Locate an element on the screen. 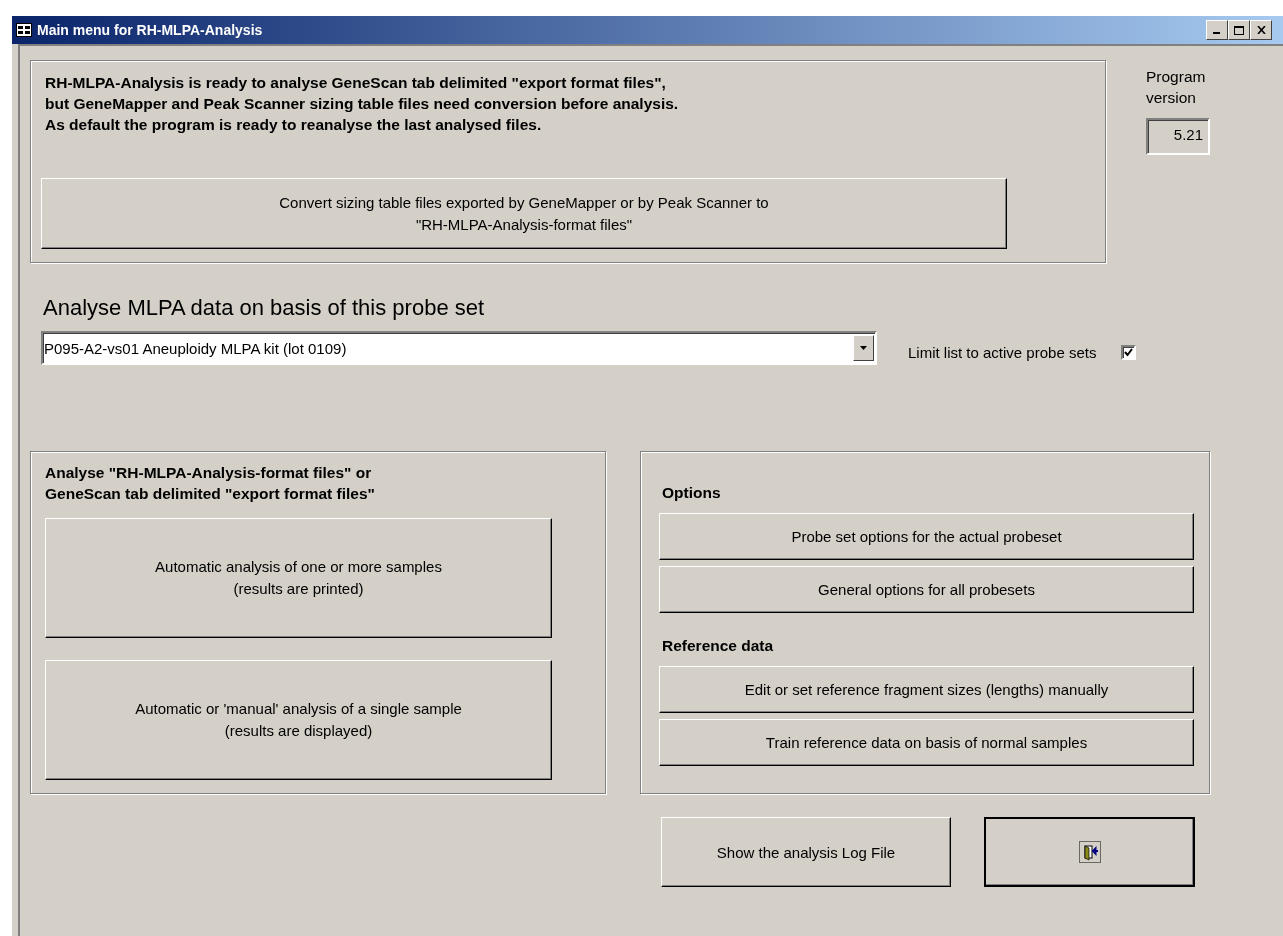 The image size is (1283, 936). section-heading: Options is located at coordinates (692, 493).